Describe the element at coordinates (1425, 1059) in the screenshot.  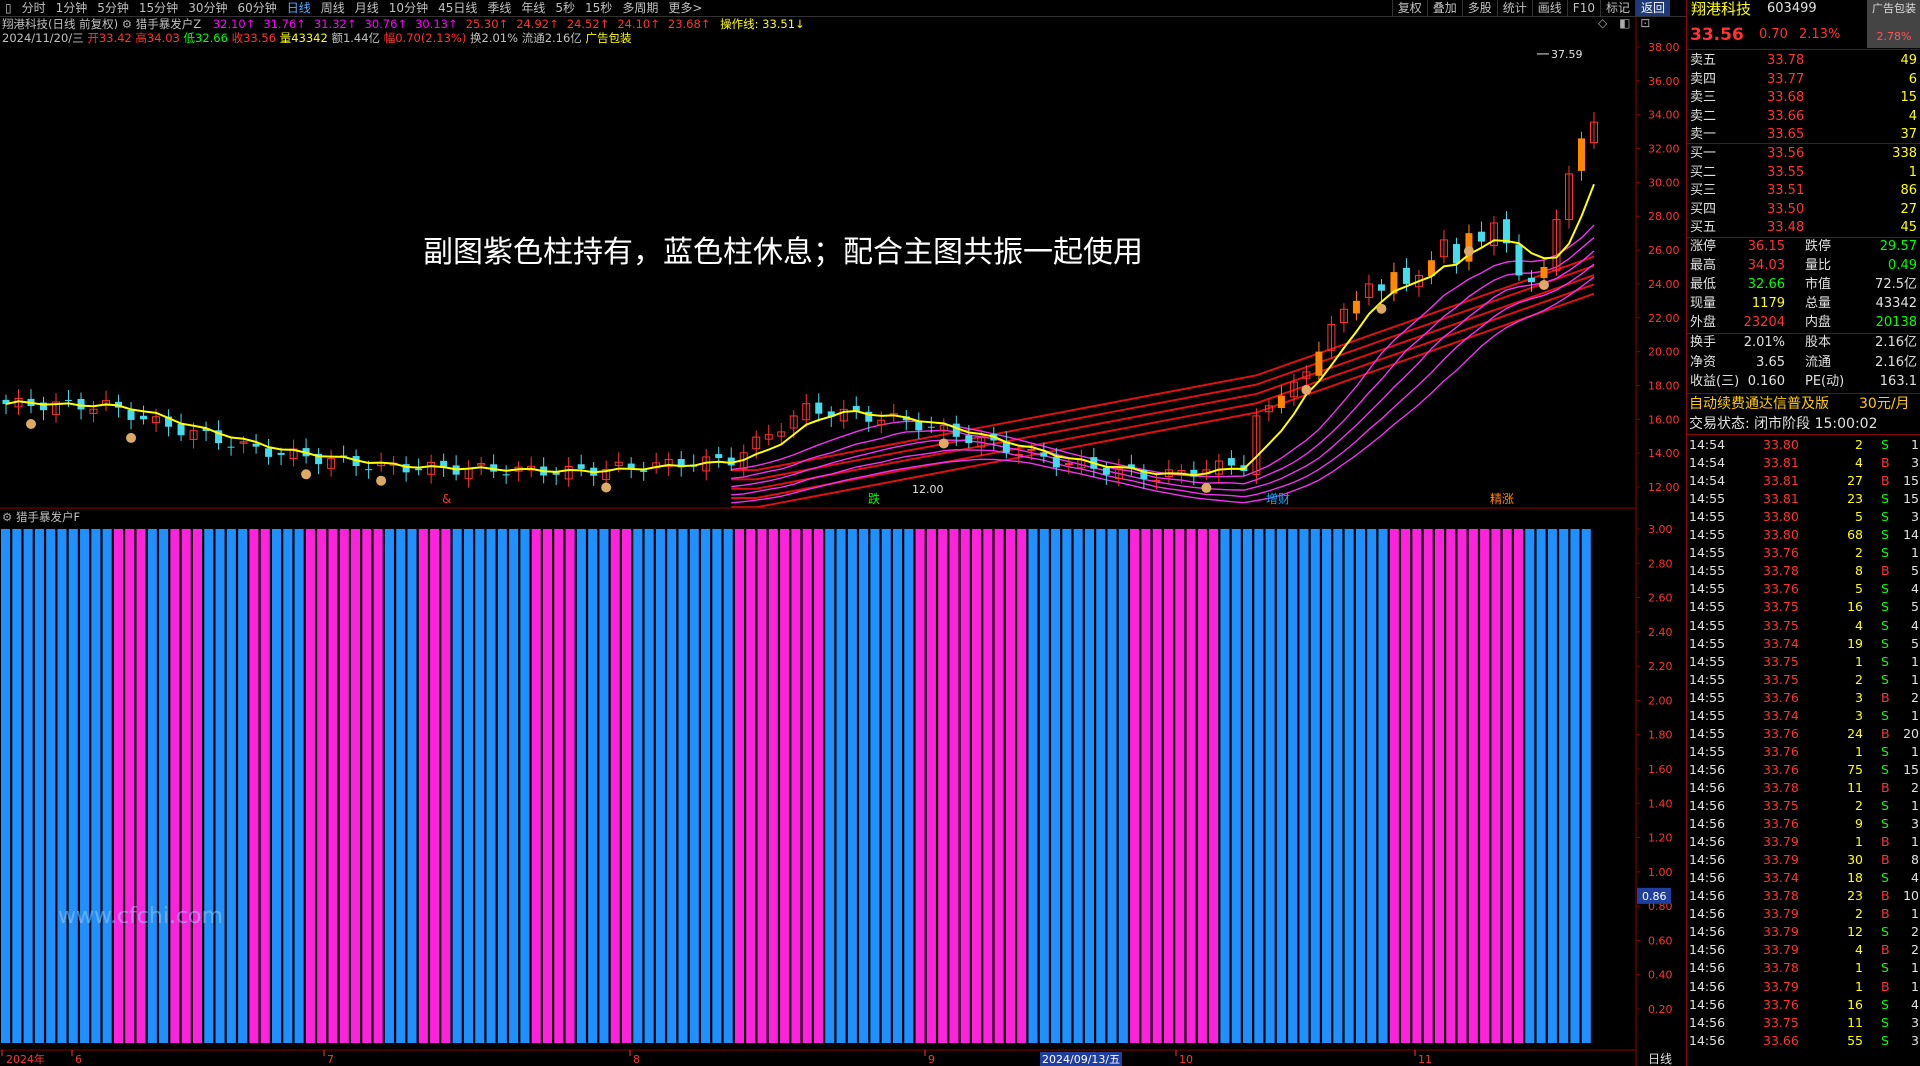
I see `time-tick-label: 11` at that location.